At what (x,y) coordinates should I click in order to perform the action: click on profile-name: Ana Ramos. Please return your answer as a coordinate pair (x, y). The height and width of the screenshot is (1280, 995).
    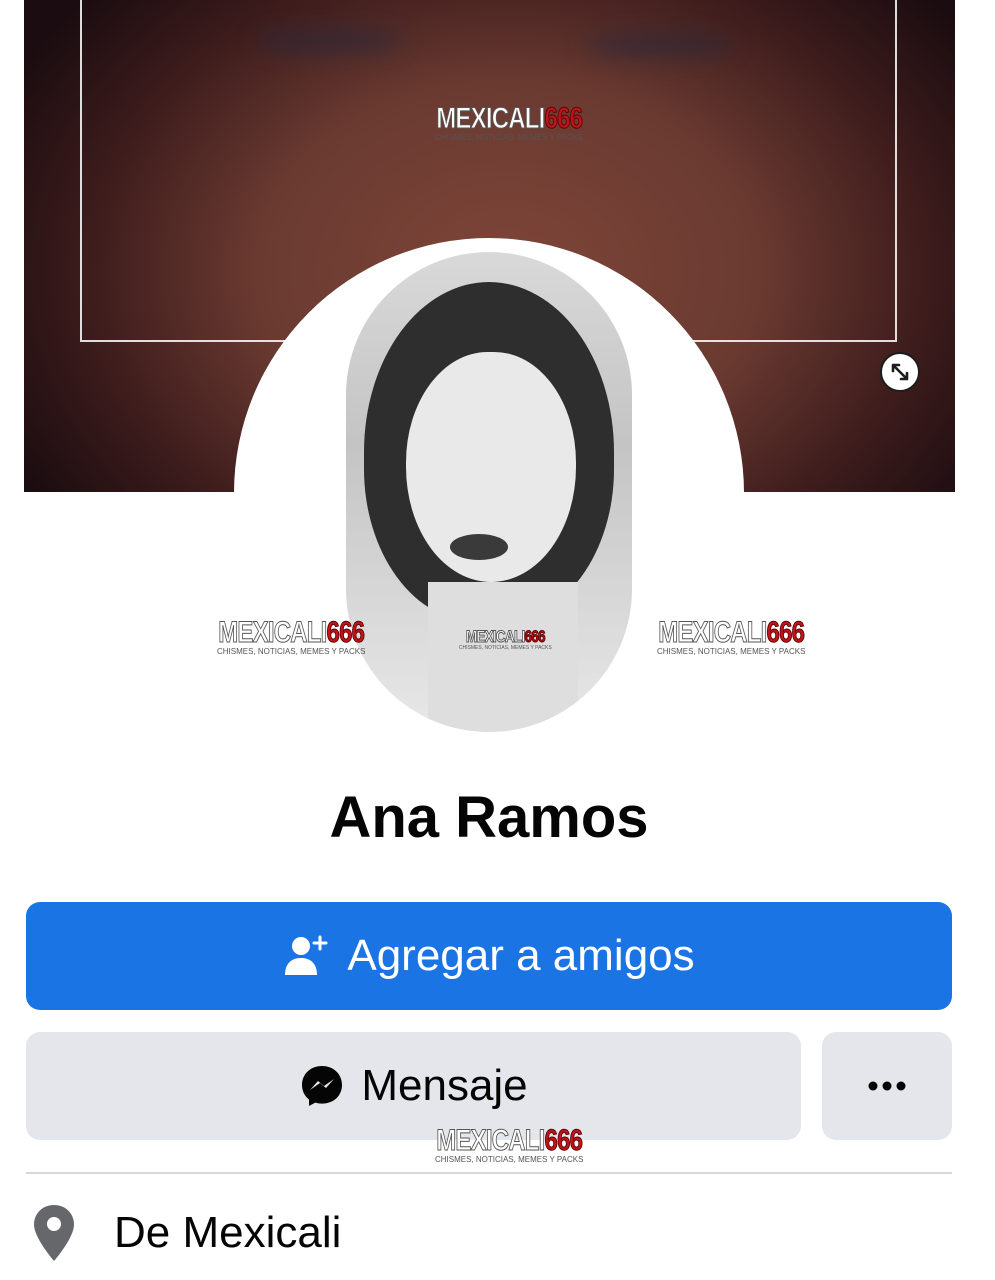
    Looking at the image, I should click on (489, 817).